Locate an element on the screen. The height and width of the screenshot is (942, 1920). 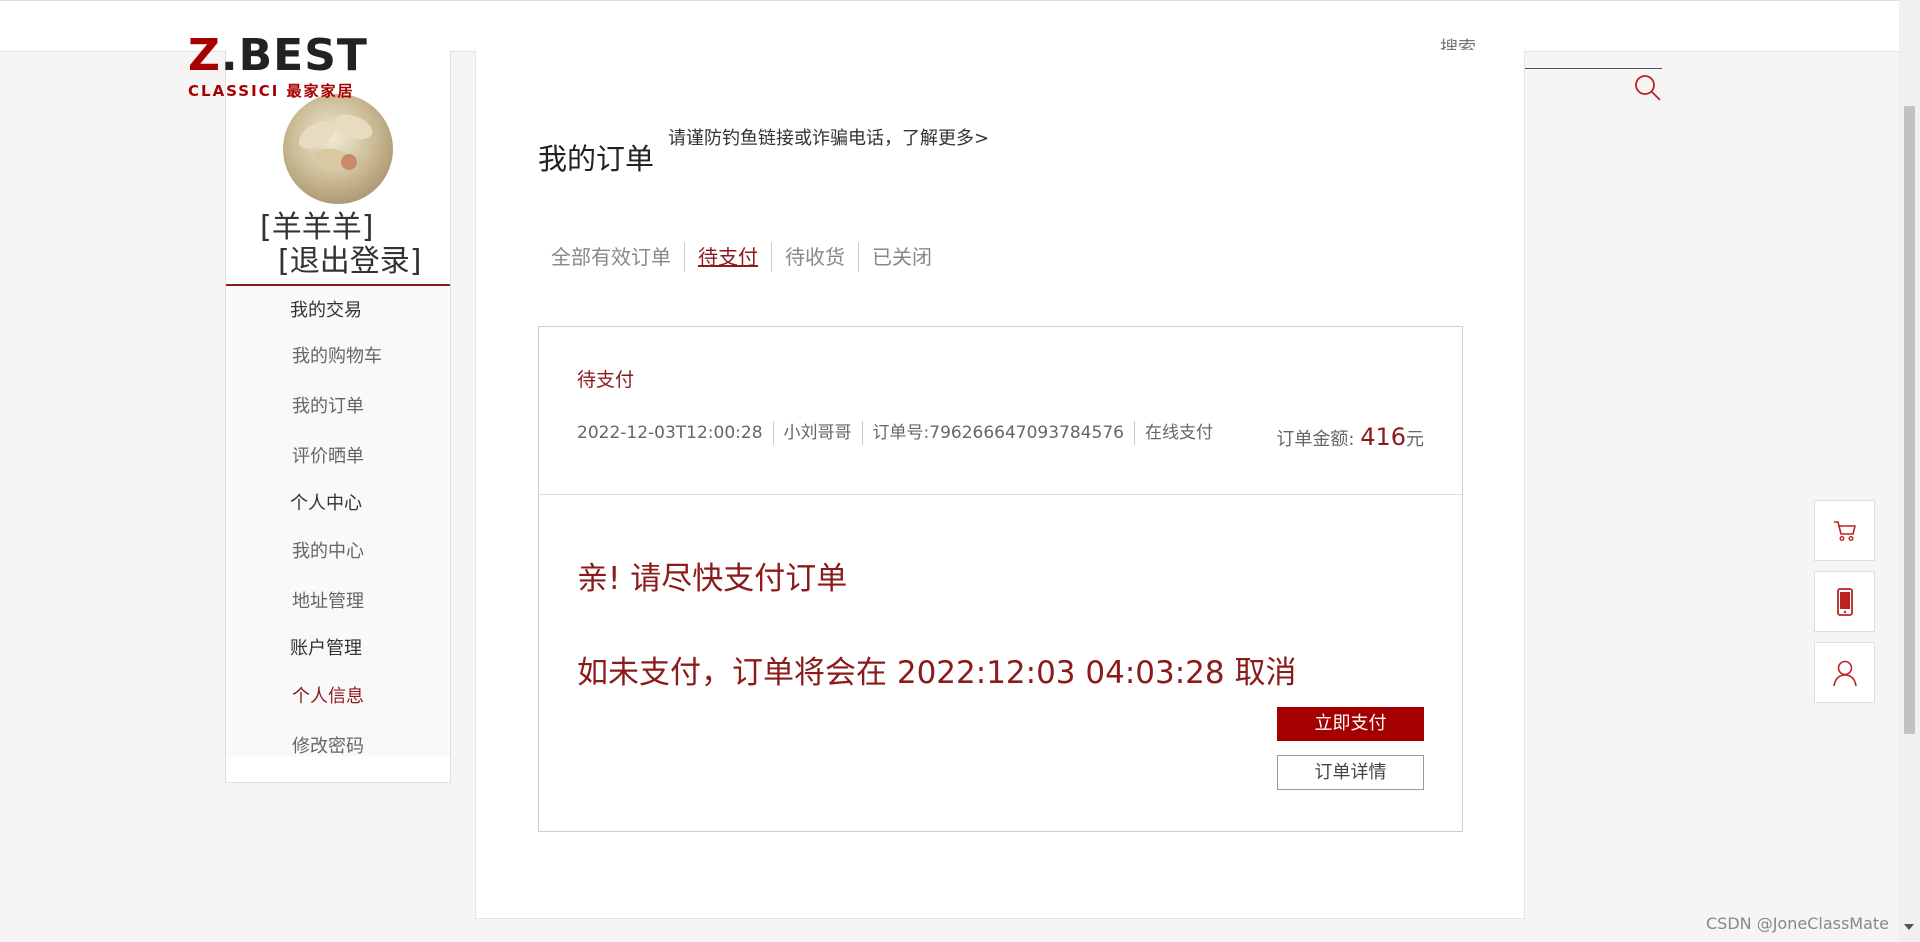
page-title: 我的订单 is located at coordinates (596, 159).